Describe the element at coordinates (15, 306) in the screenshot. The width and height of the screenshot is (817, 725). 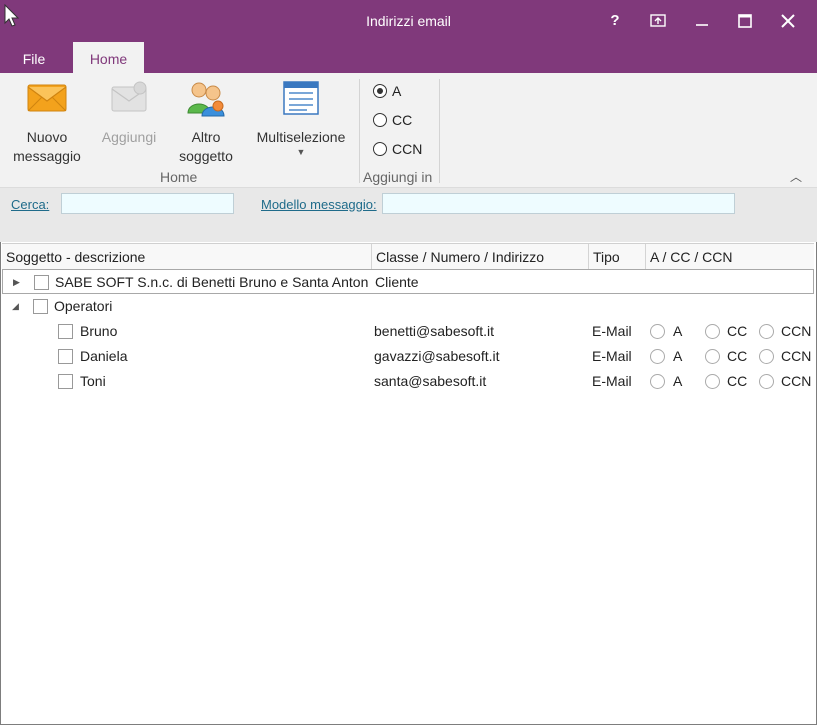
I see `collapse-arrow-icon: ◢` at that location.